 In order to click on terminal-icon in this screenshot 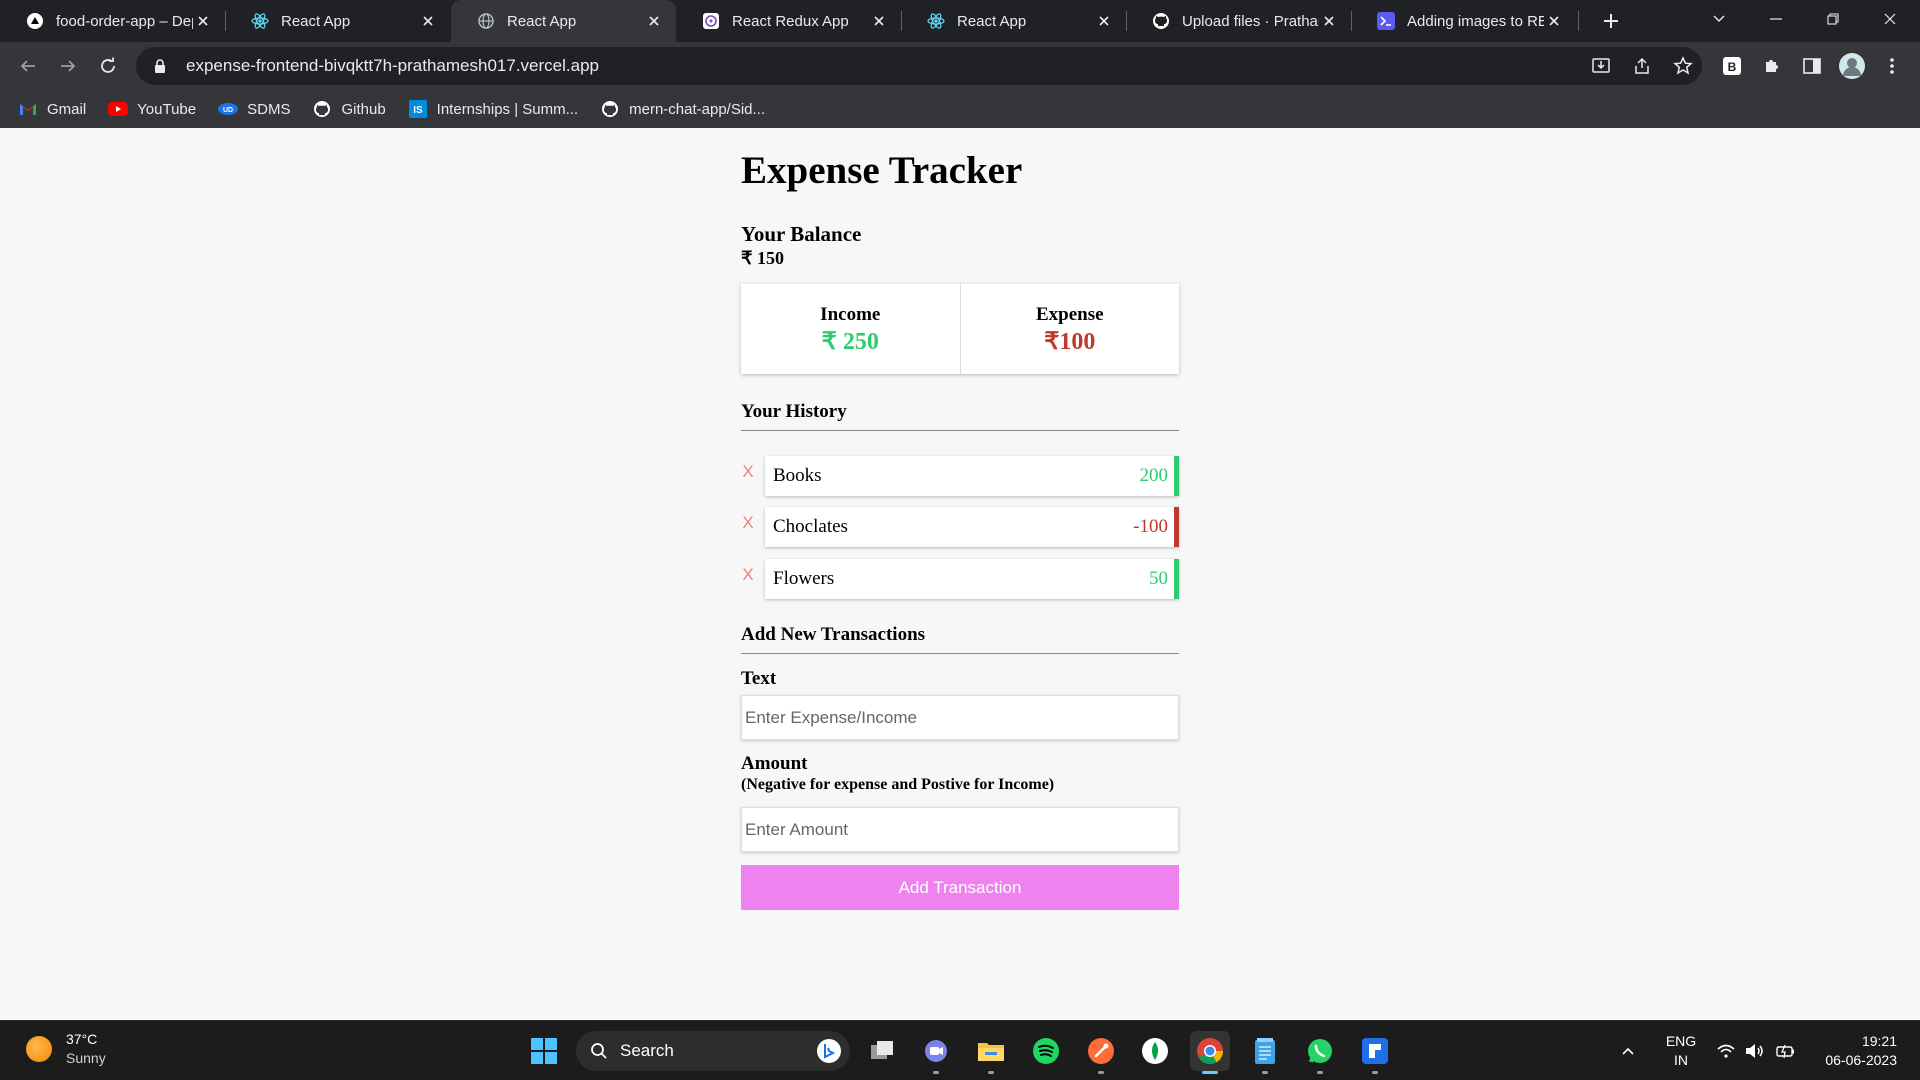, I will do `click(1386, 21)`.